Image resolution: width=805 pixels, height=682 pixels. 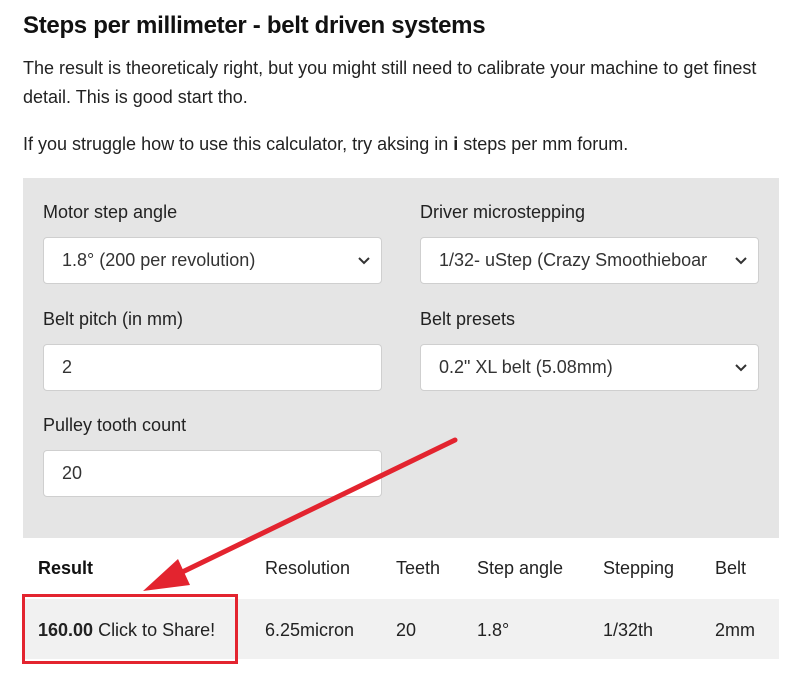 I want to click on pulley-tooth-count-input: 20, so click(x=212, y=473).